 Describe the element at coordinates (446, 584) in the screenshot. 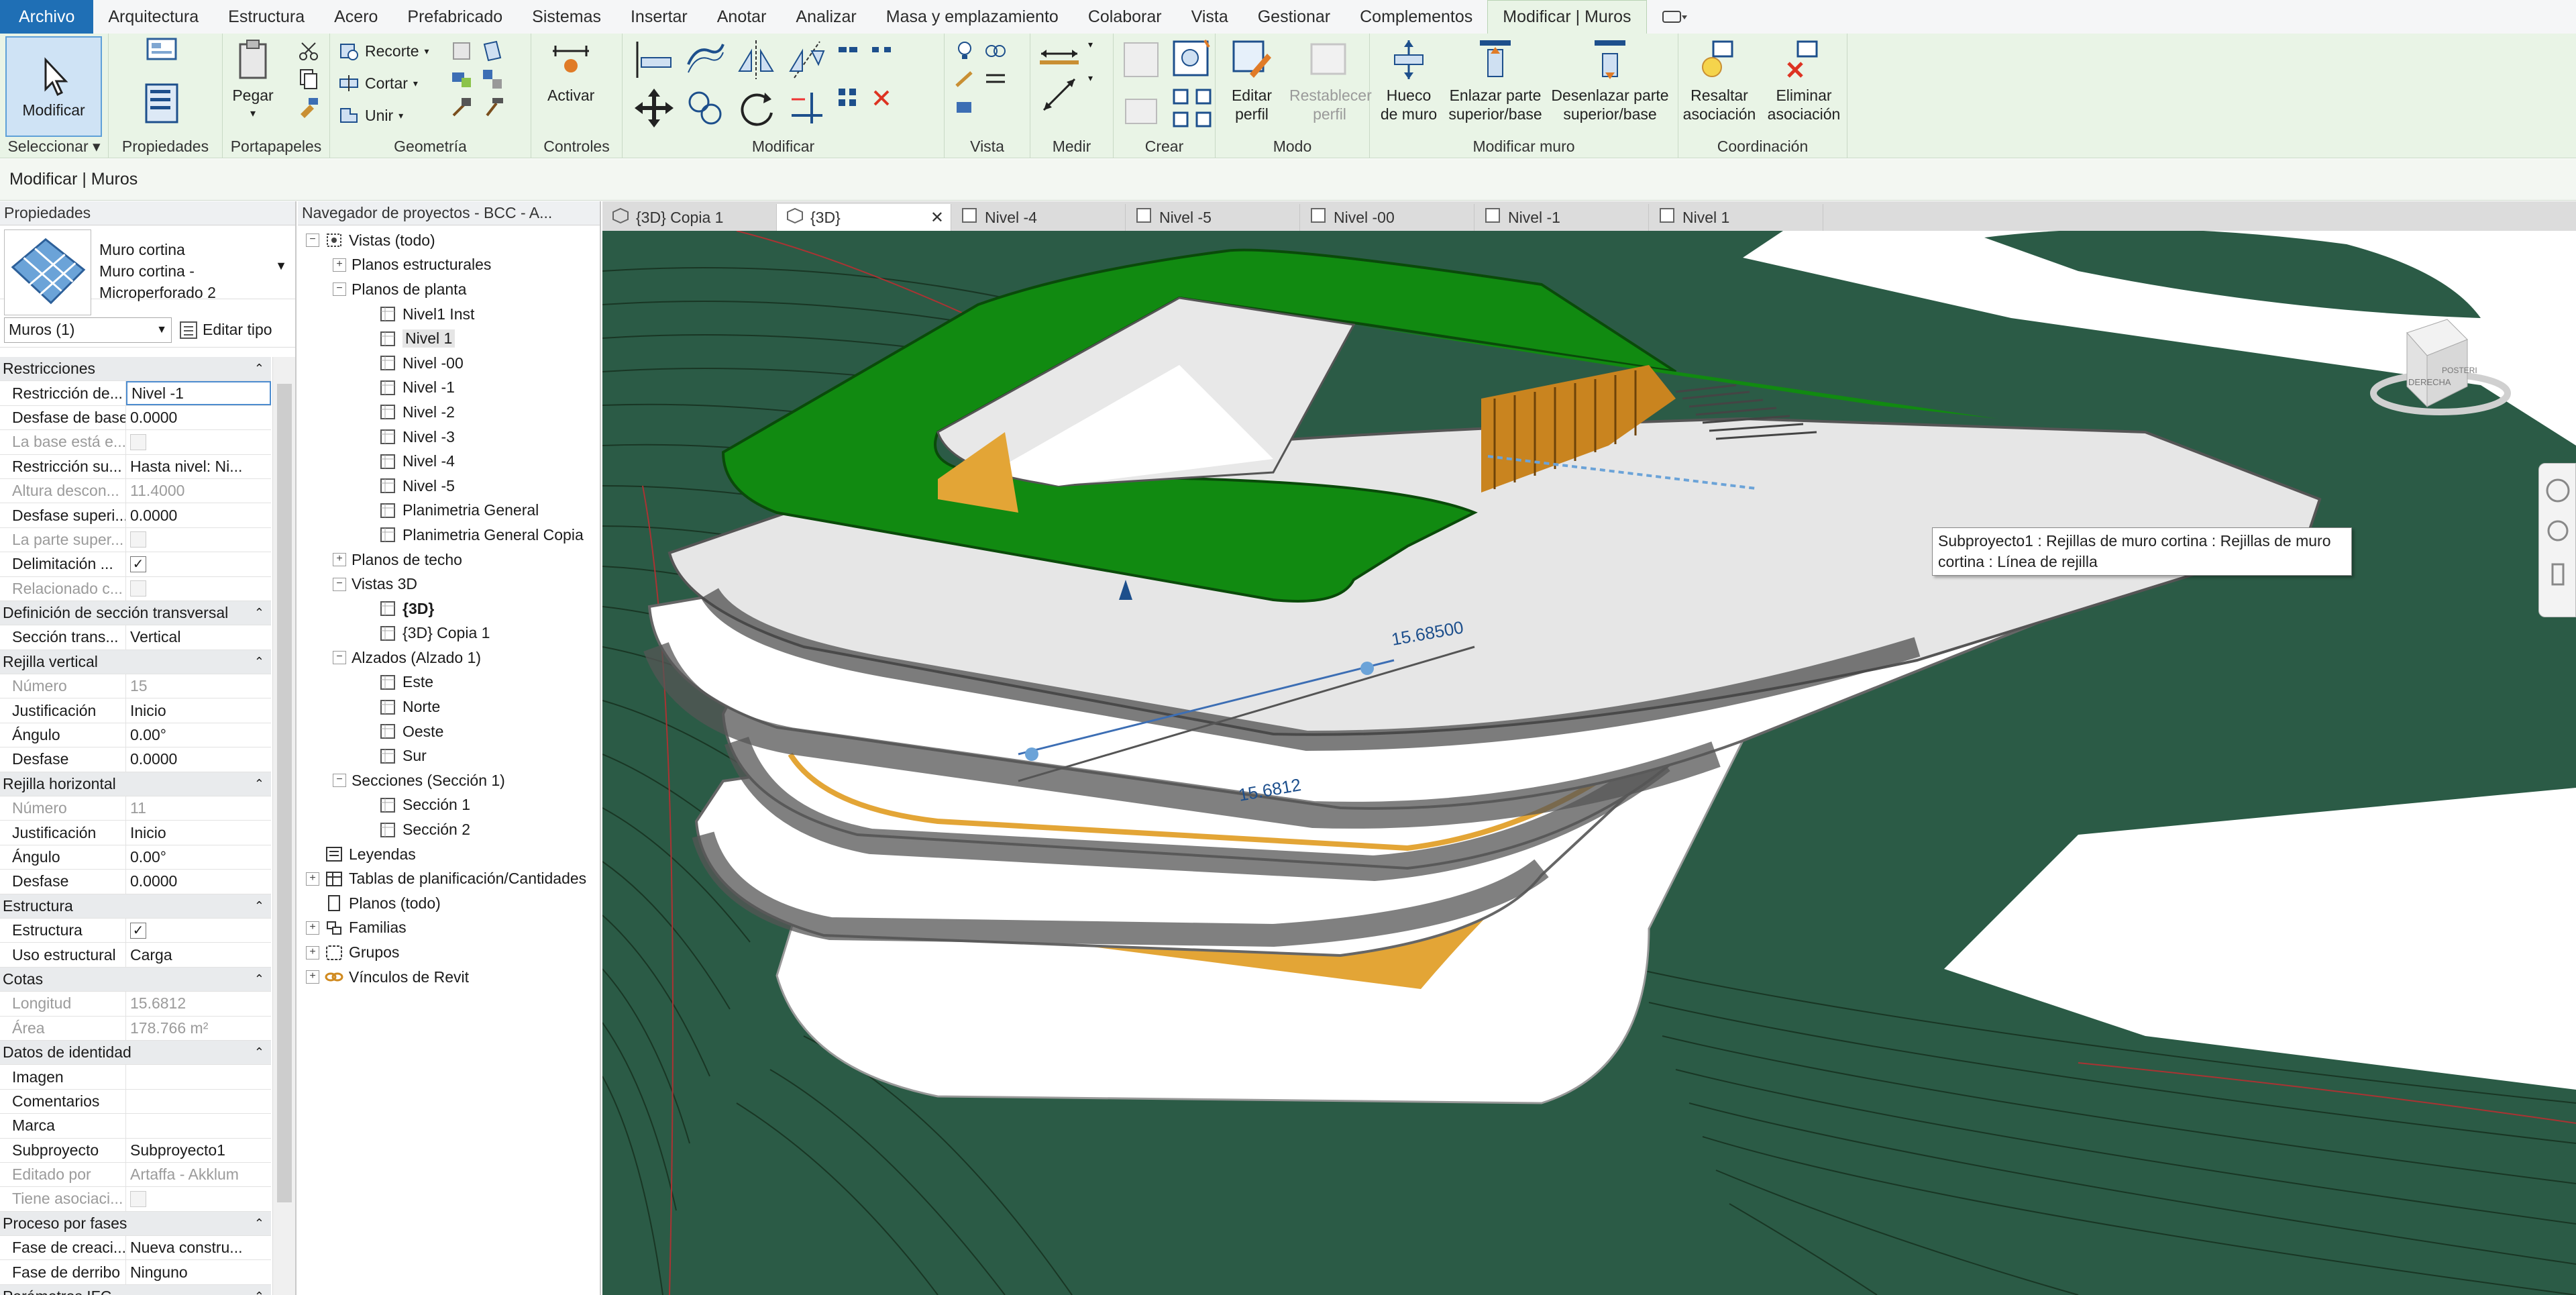

I see `browser-node: − Vistas 3D` at that location.